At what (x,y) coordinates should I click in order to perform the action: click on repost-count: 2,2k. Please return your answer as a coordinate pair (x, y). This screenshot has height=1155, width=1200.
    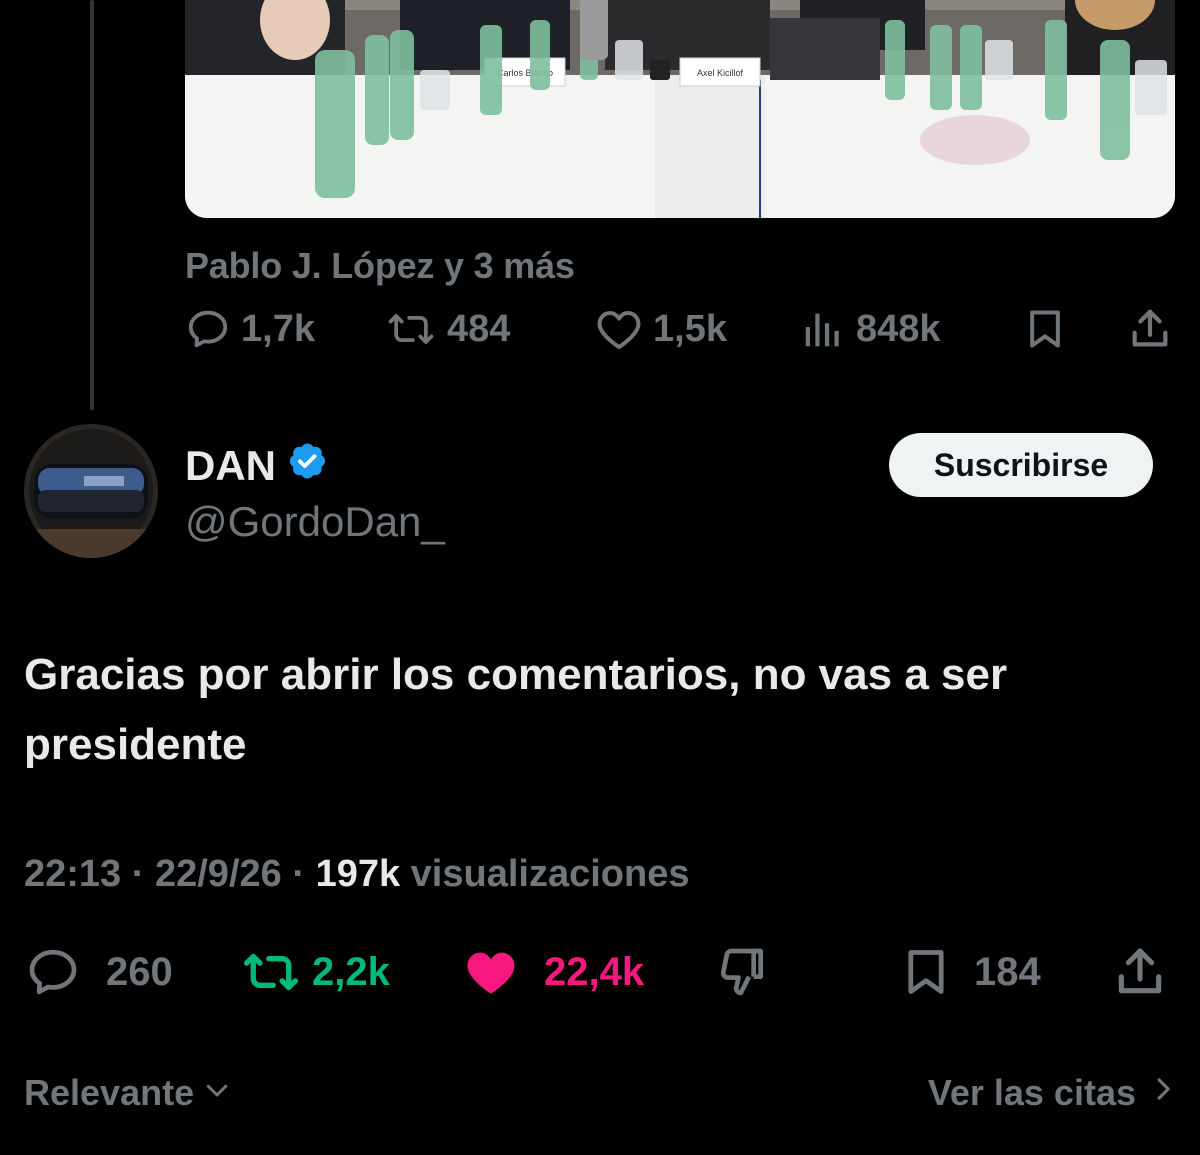
    Looking at the image, I should click on (351, 971).